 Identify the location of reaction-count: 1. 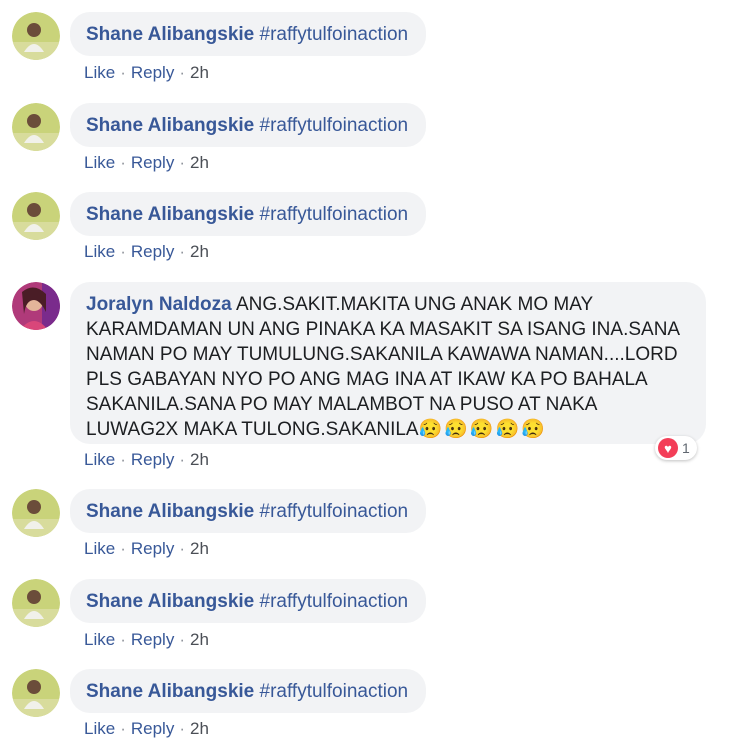
(686, 448).